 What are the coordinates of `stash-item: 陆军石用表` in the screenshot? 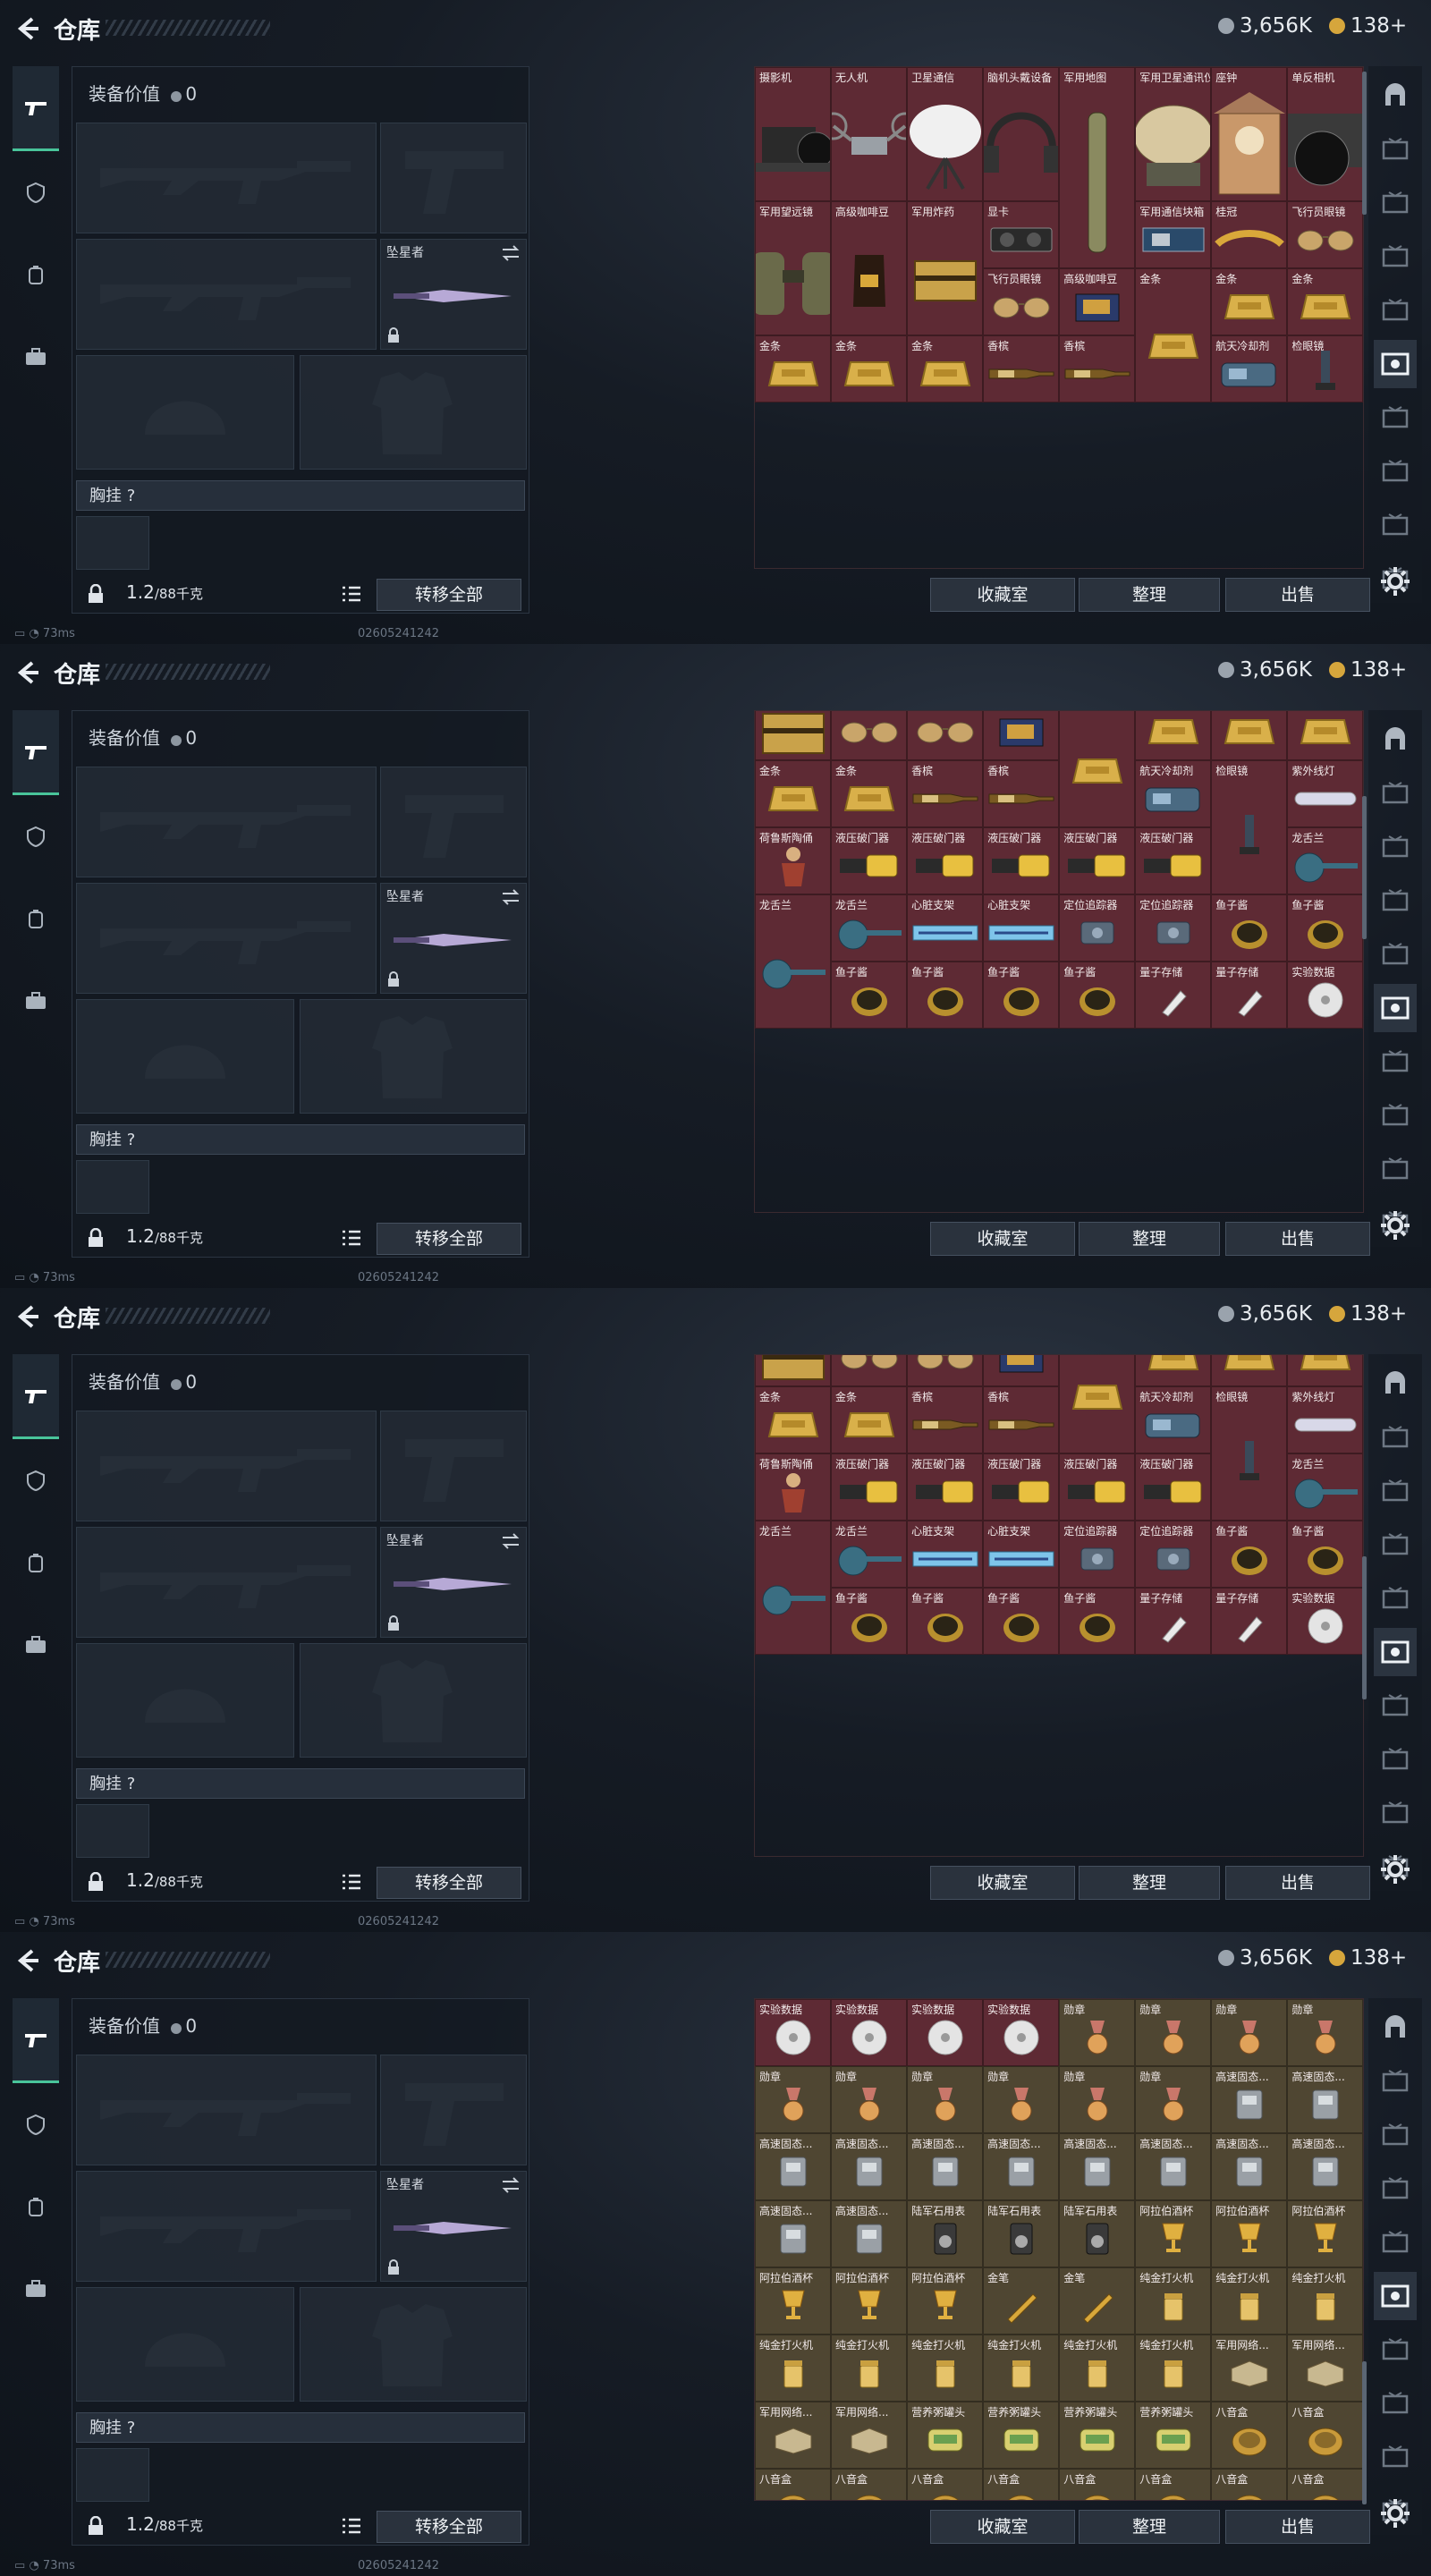 It's located at (1022, 2233).